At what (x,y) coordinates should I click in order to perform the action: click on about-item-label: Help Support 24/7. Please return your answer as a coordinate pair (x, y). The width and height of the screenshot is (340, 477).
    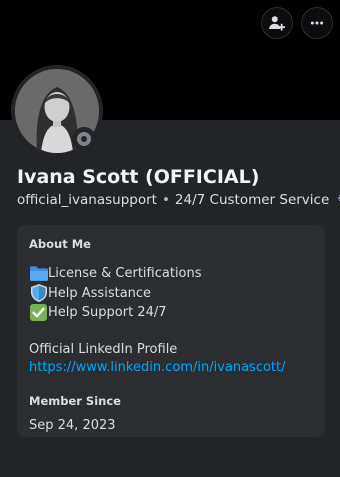
    Looking at the image, I should click on (107, 313).